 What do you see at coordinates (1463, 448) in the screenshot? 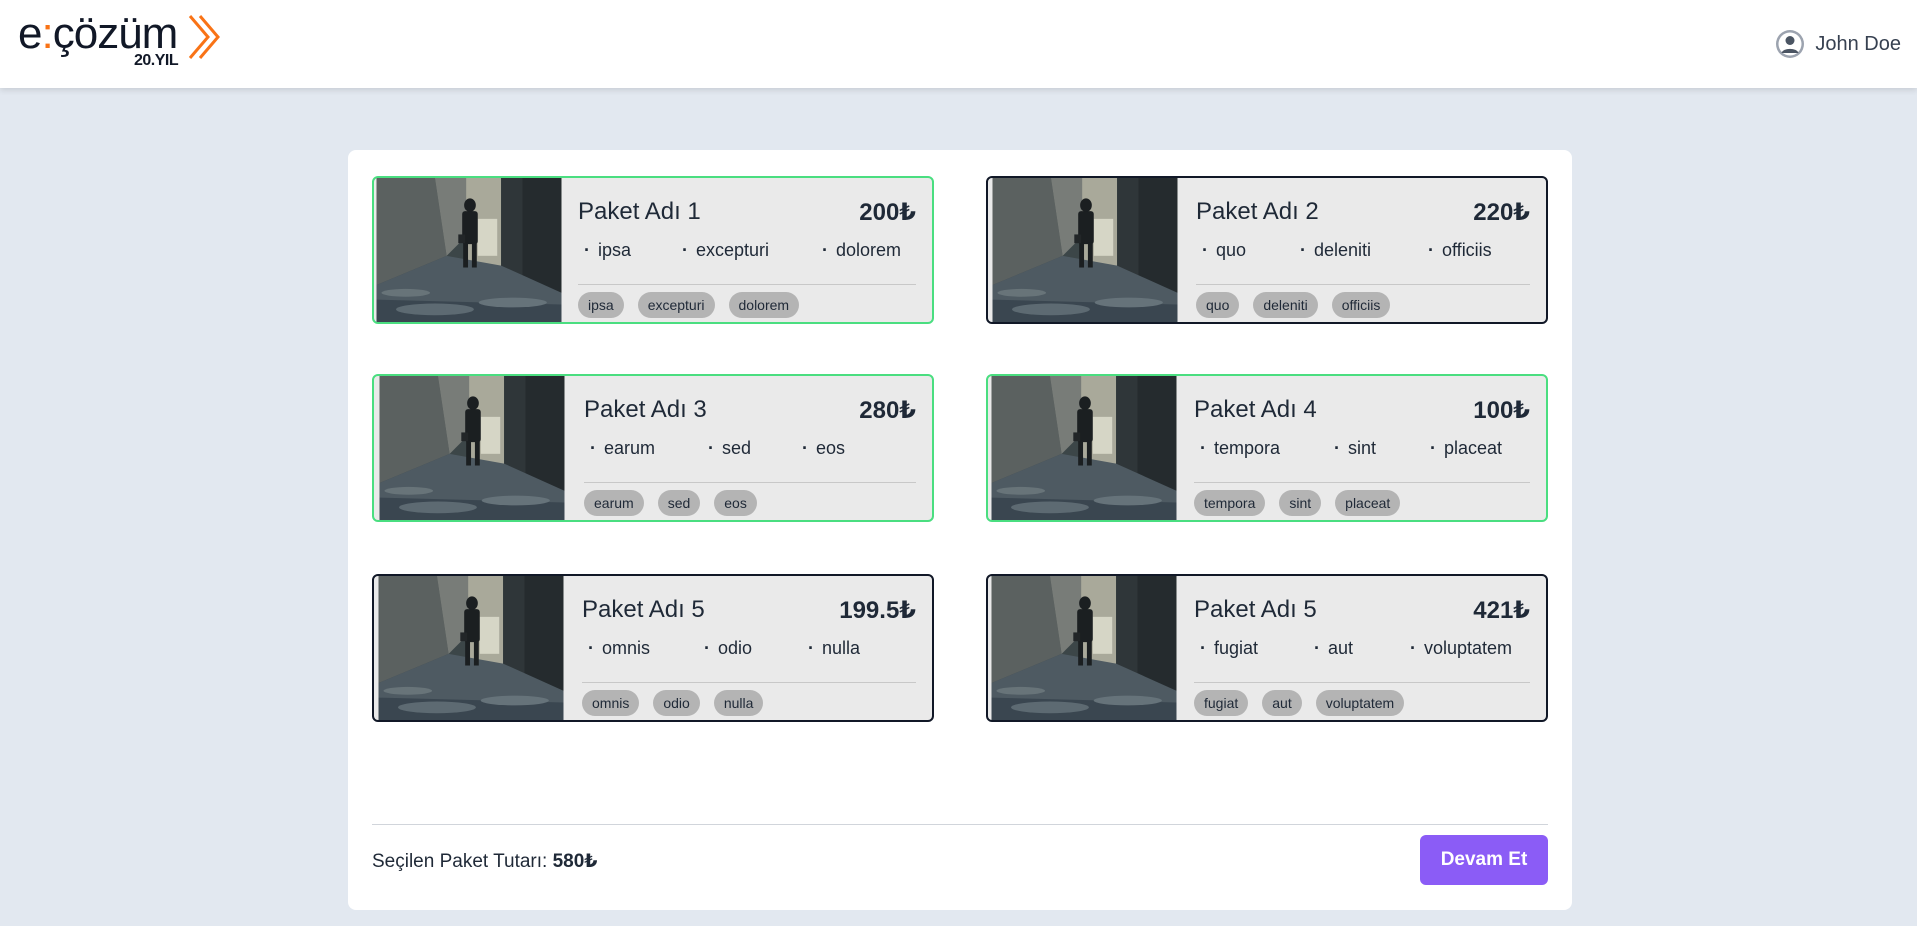
I see `feature-item: placeat` at bounding box center [1463, 448].